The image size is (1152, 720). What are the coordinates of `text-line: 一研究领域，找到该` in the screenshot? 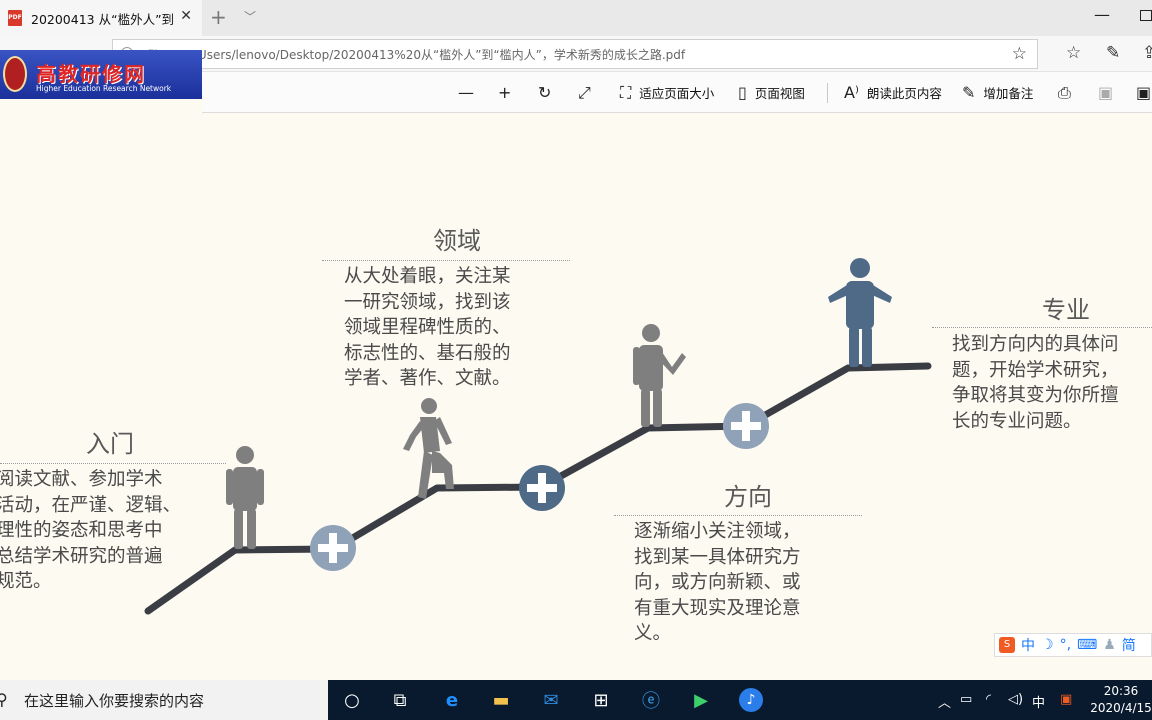 It's located at (427, 302).